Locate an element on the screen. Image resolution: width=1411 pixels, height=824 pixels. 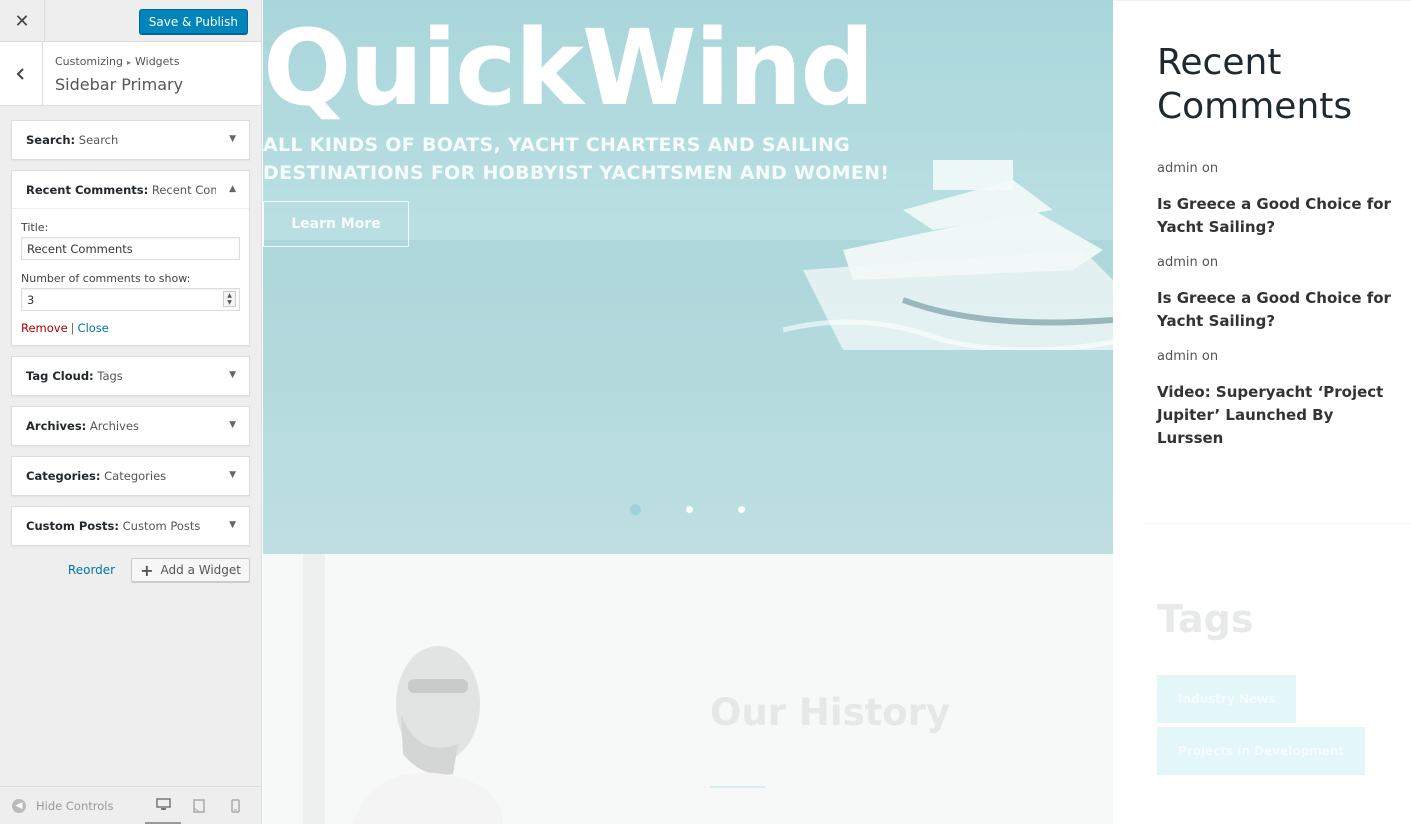
sidebar-divider is located at coordinates (1277, 523).